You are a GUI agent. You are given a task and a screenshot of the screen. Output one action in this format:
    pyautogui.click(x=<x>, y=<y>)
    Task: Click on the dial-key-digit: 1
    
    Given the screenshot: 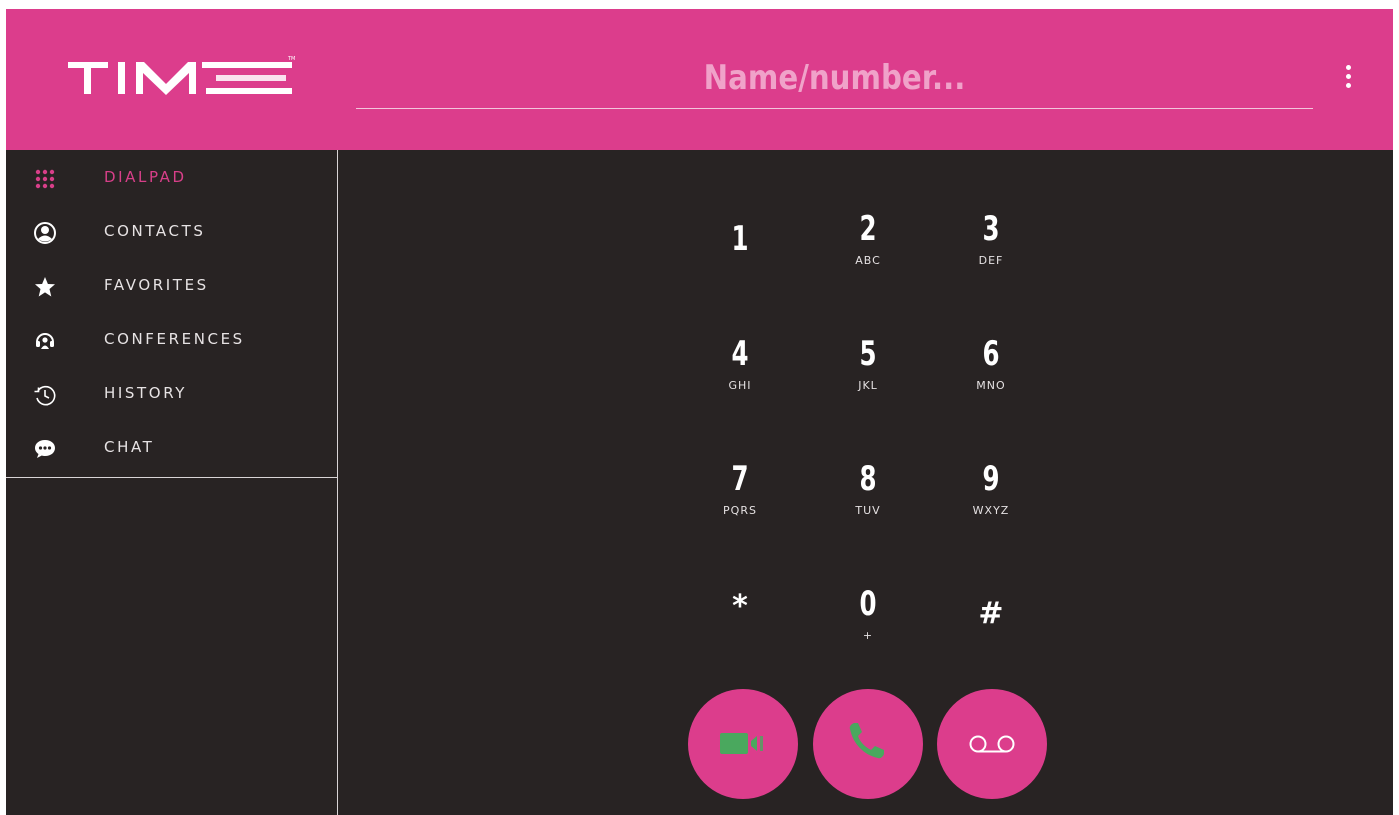 What is the action you would take?
    pyautogui.click(x=740, y=239)
    